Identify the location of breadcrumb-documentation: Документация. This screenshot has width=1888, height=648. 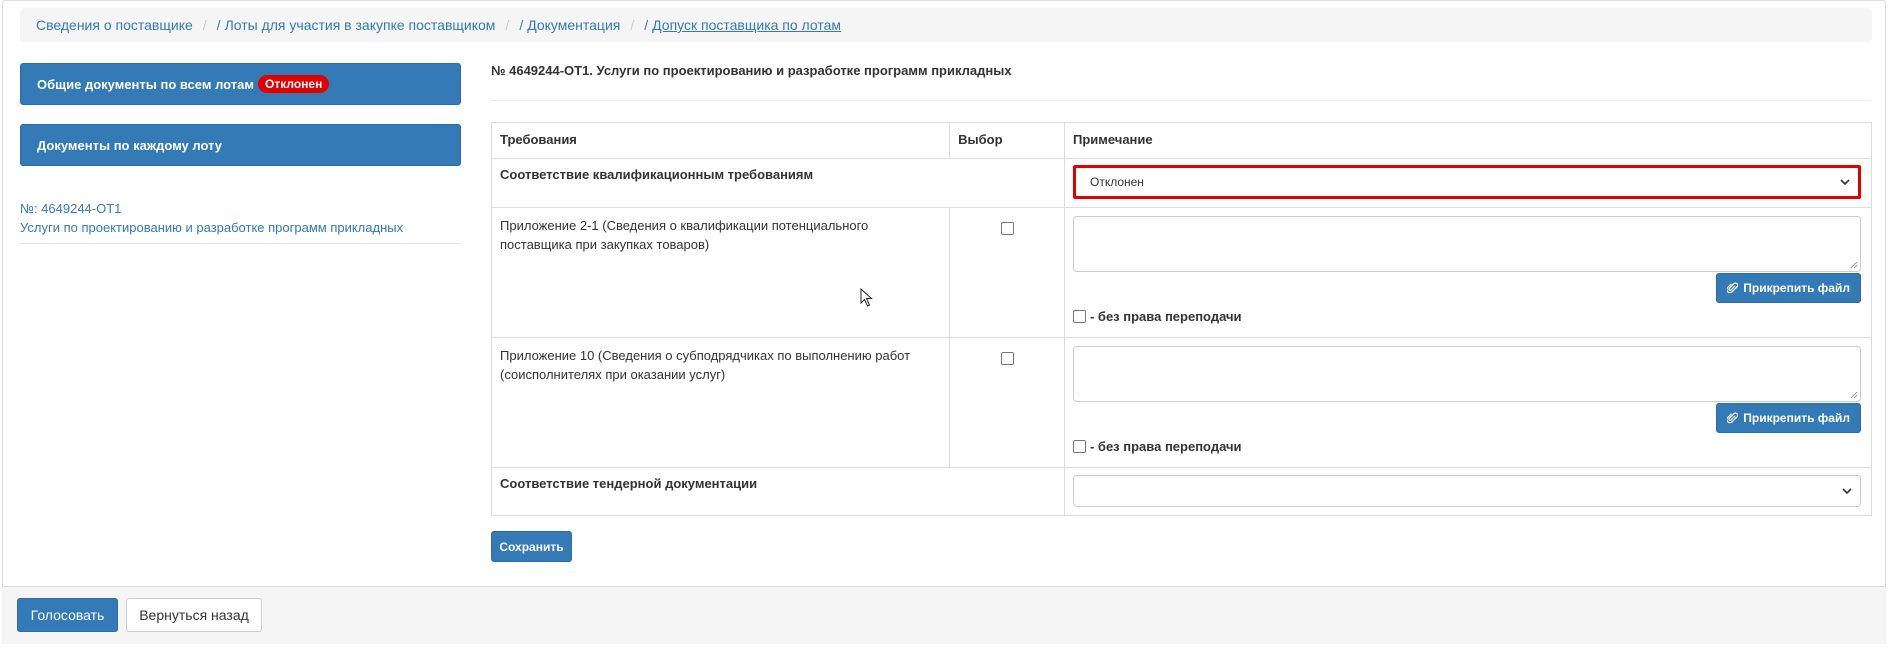
(573, 25).